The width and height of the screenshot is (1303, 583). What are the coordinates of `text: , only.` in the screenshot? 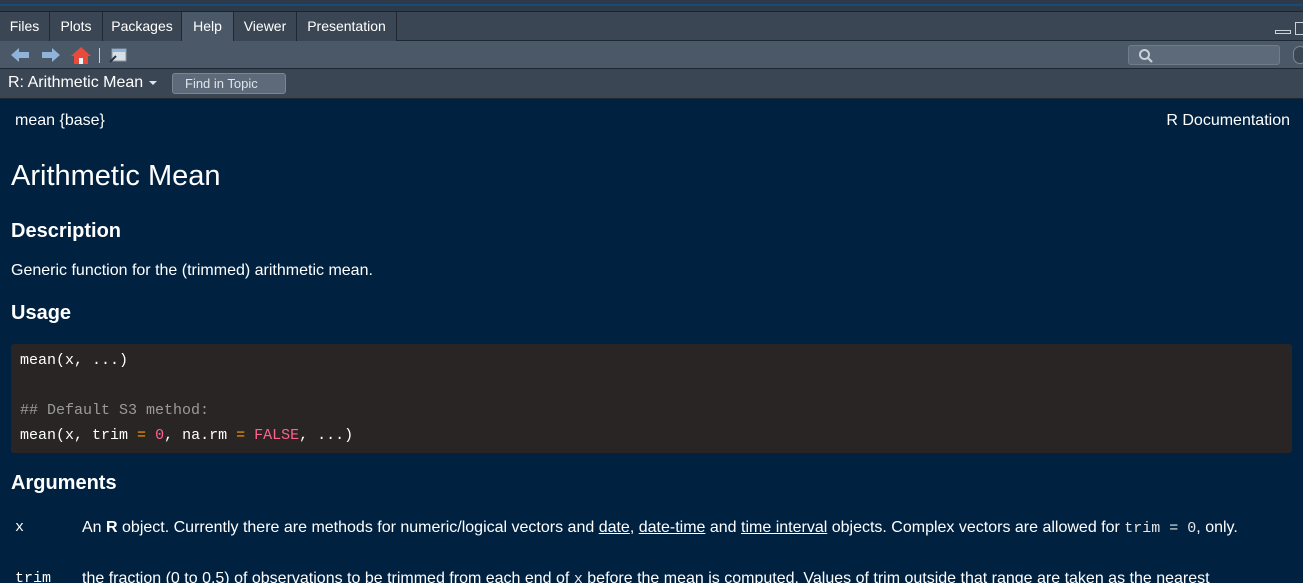 It's located at (1217, 527).